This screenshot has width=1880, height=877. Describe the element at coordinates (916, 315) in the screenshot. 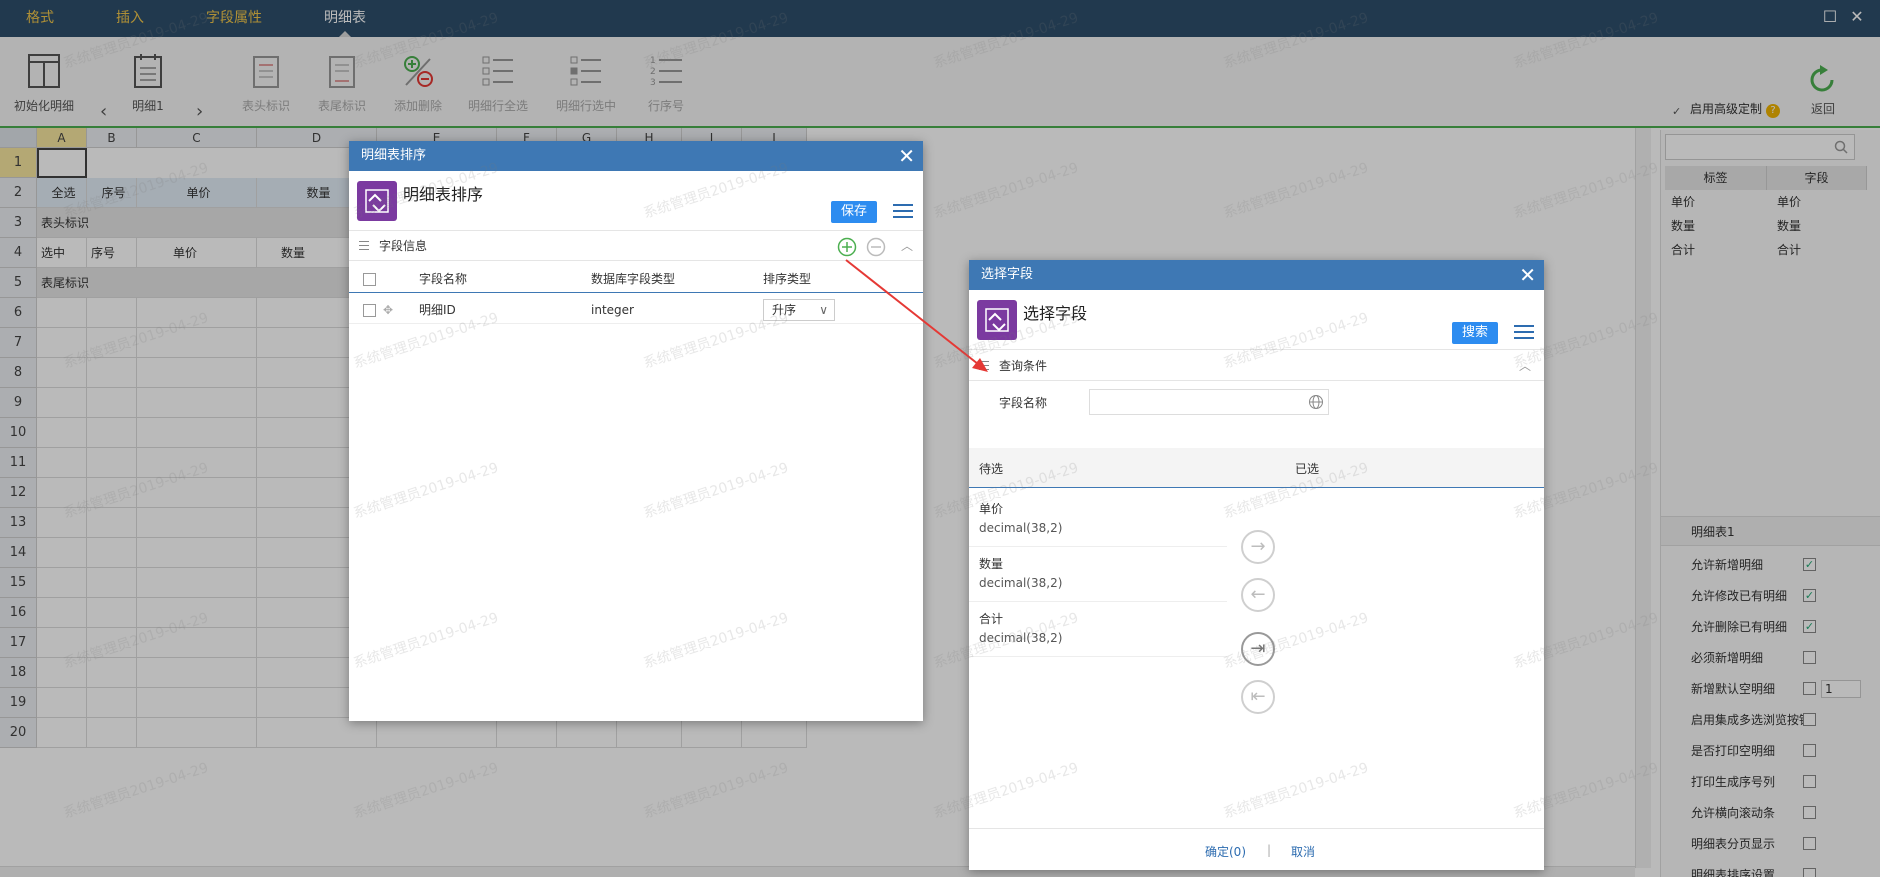

I see `annotation-arrow` at that location.